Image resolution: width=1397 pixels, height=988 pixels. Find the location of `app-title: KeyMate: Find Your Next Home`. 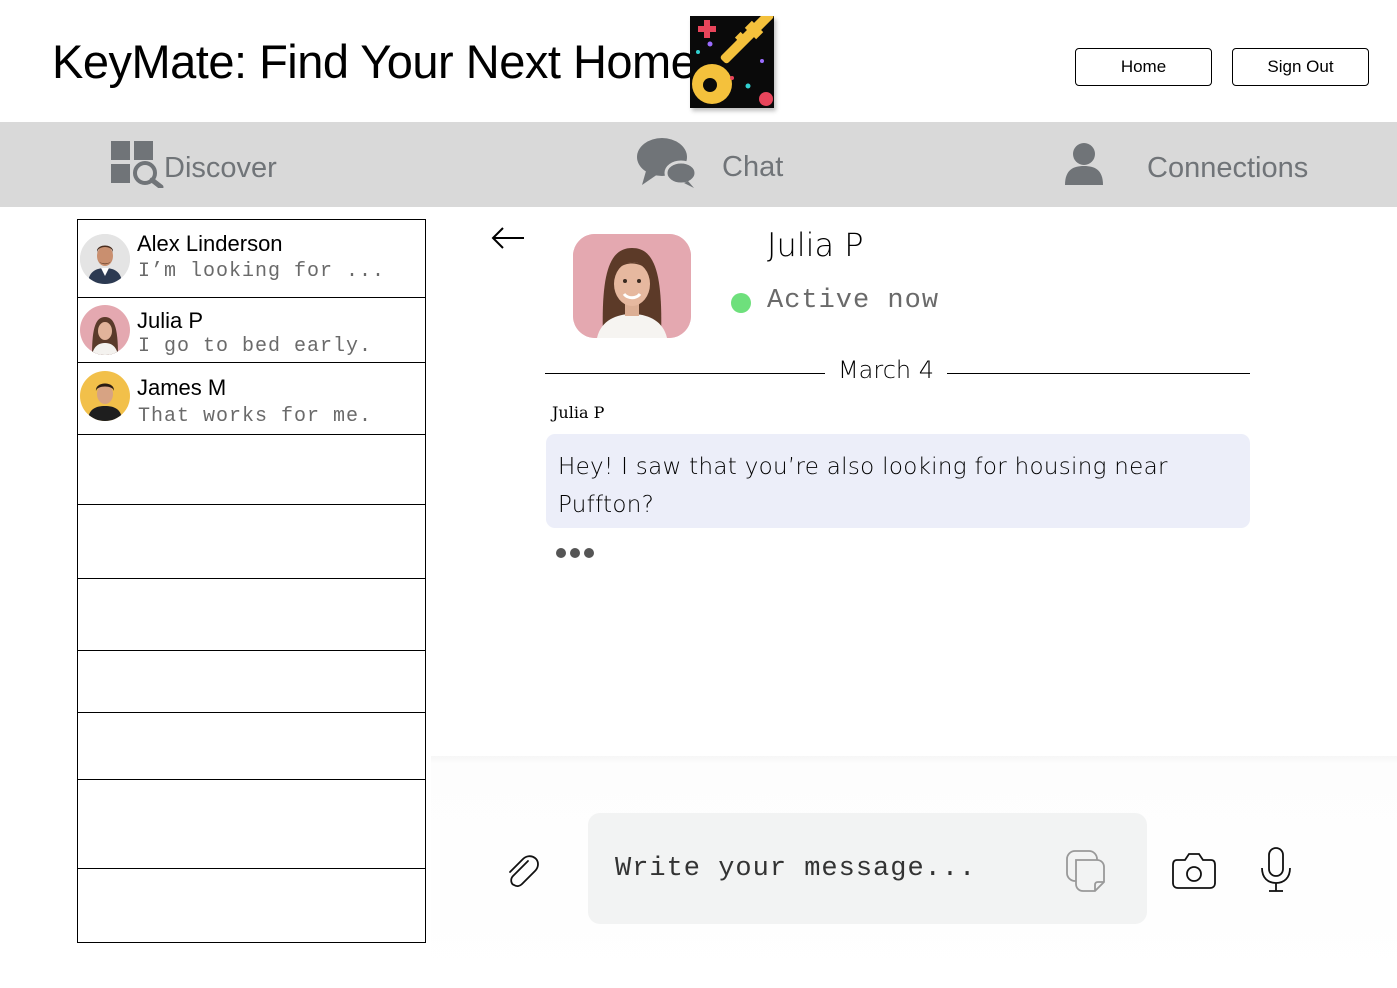

app-title: KeyMate: Find Your Next Home is located at coordinates (374, 61).